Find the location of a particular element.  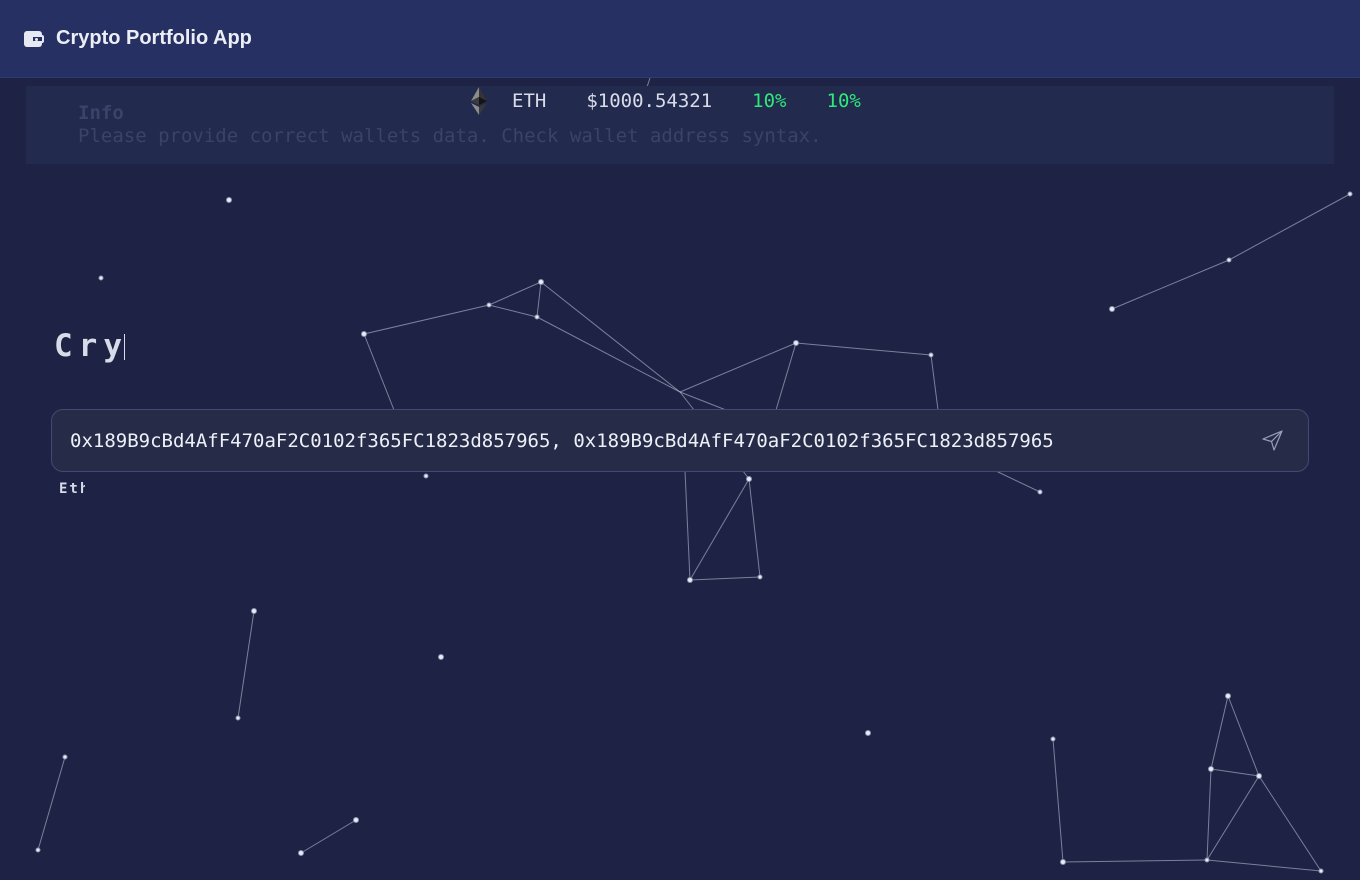

ticker-price: $1000.54321 is located at coordinates (649, 101).